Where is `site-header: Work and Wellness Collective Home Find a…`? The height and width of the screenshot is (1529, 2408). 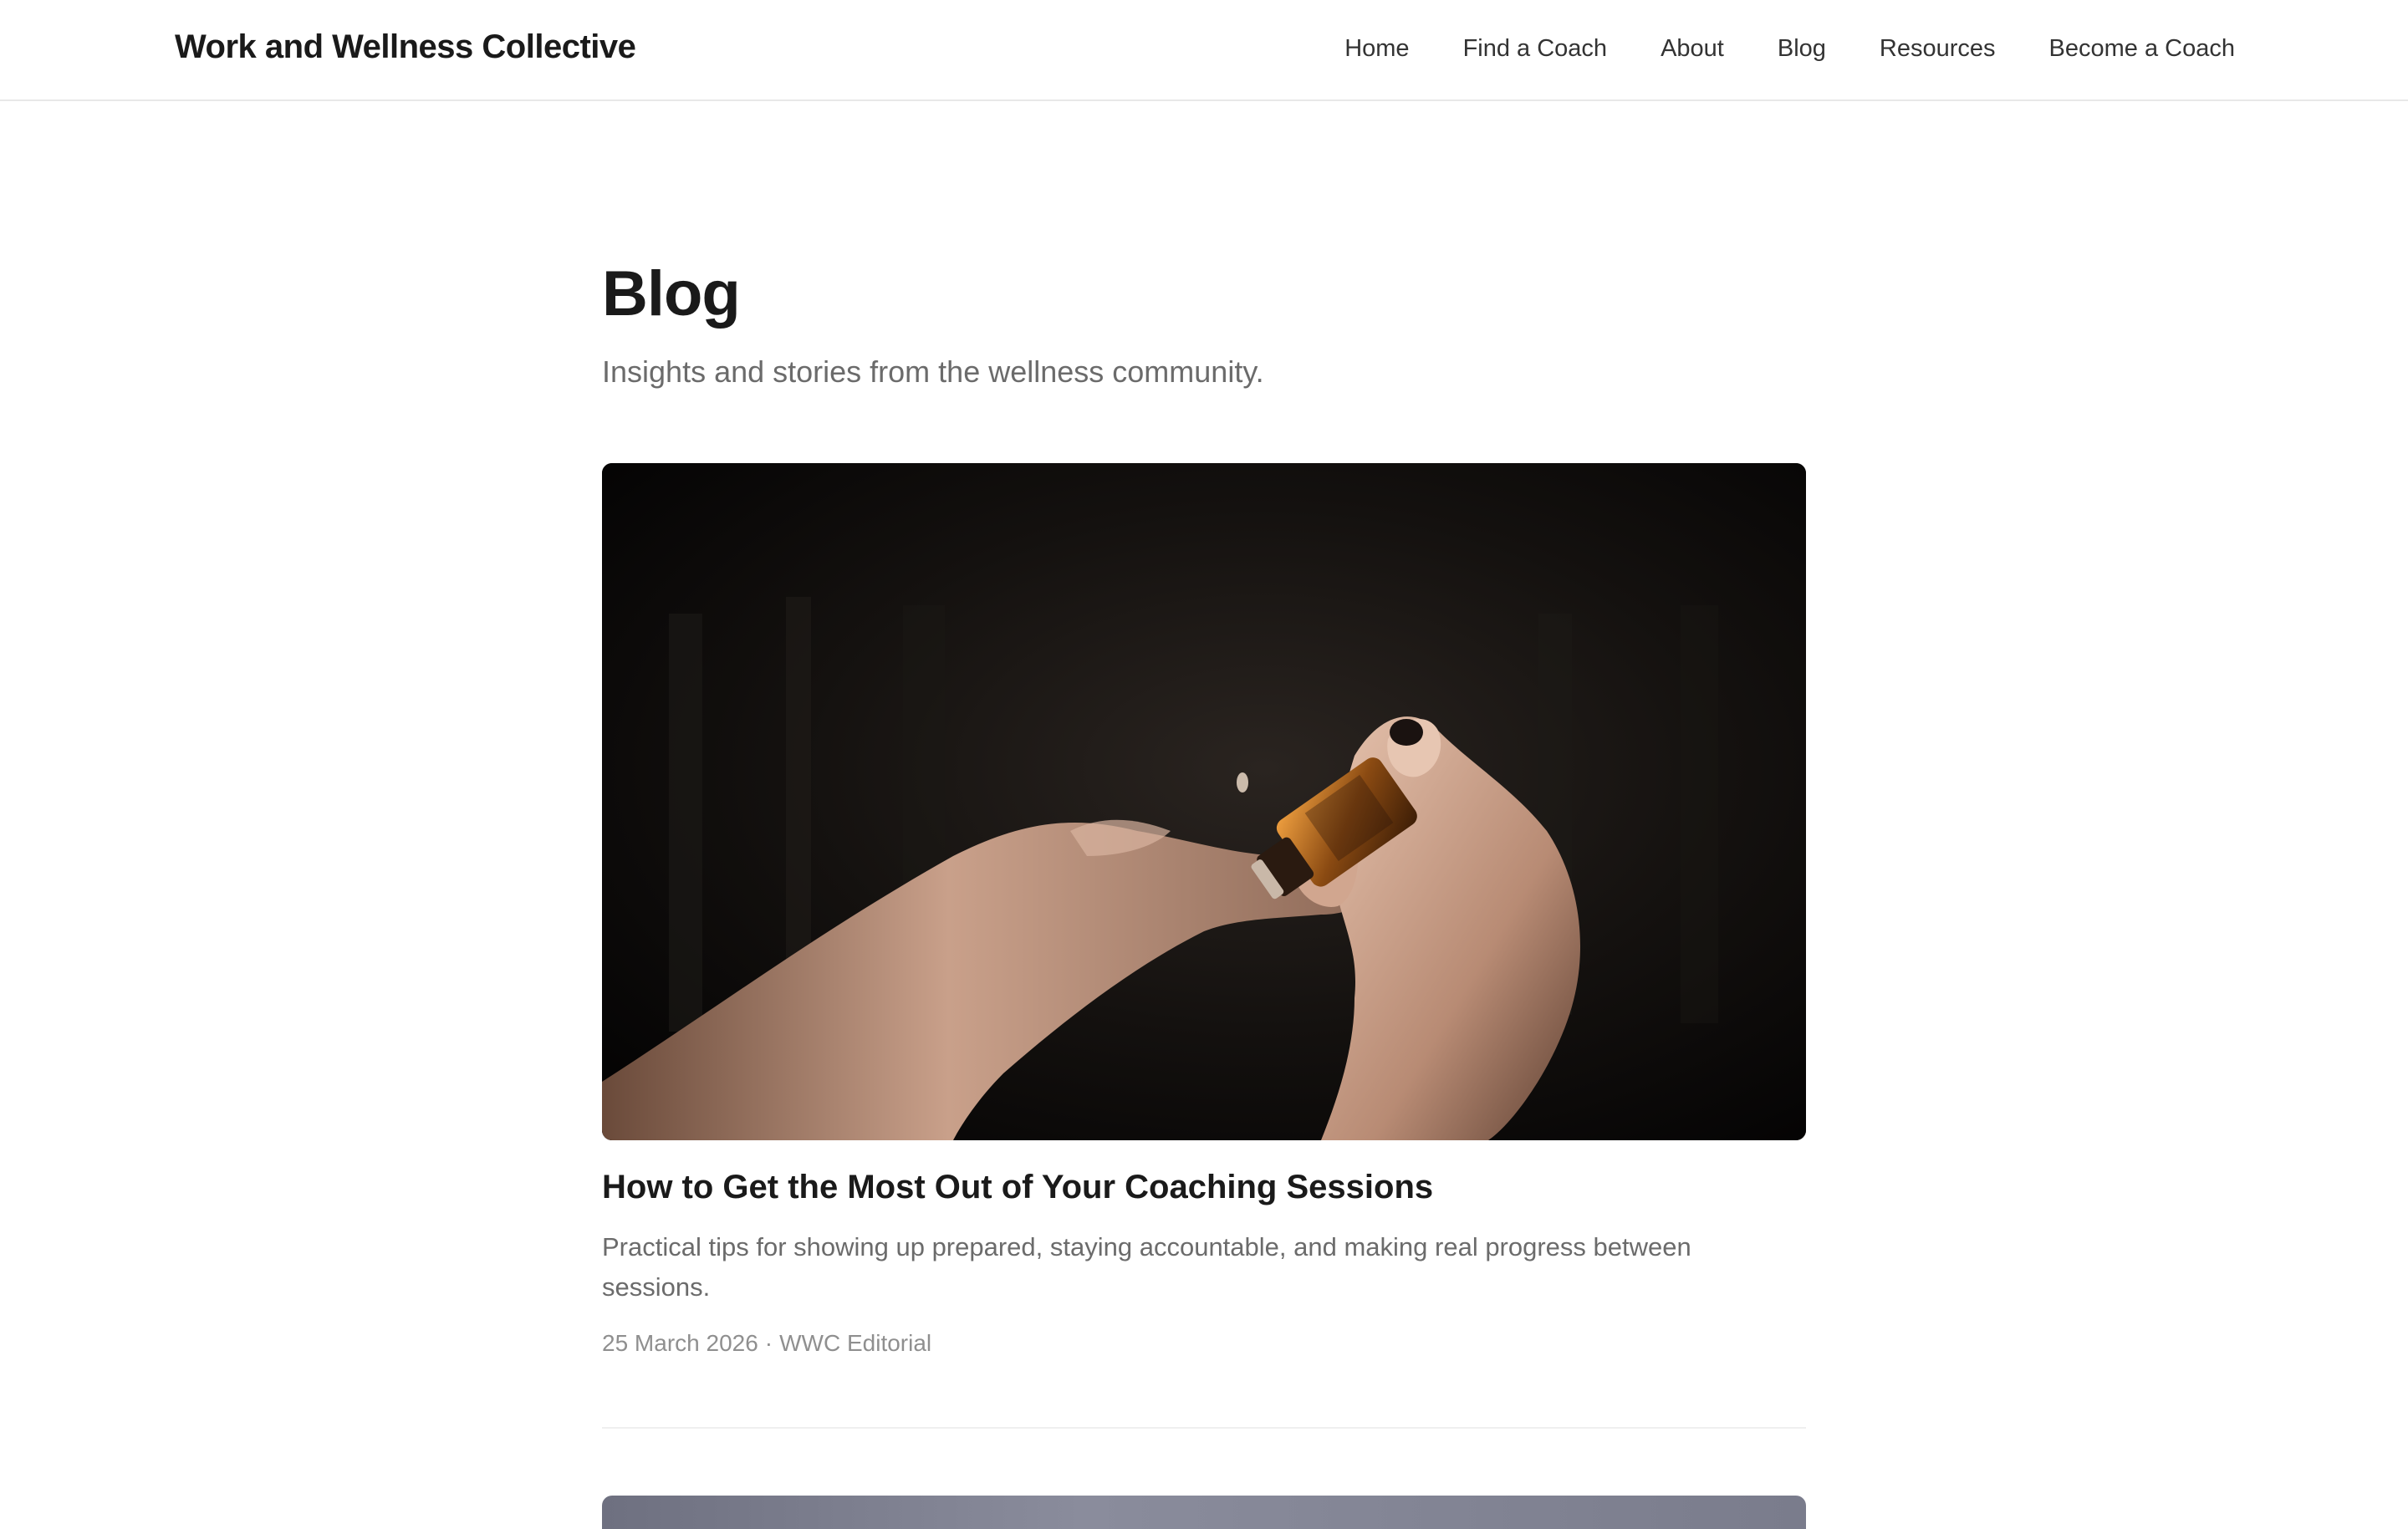
site-header: Work and Wellness Collective Home Find a… is located at coordinates (1204, 50).